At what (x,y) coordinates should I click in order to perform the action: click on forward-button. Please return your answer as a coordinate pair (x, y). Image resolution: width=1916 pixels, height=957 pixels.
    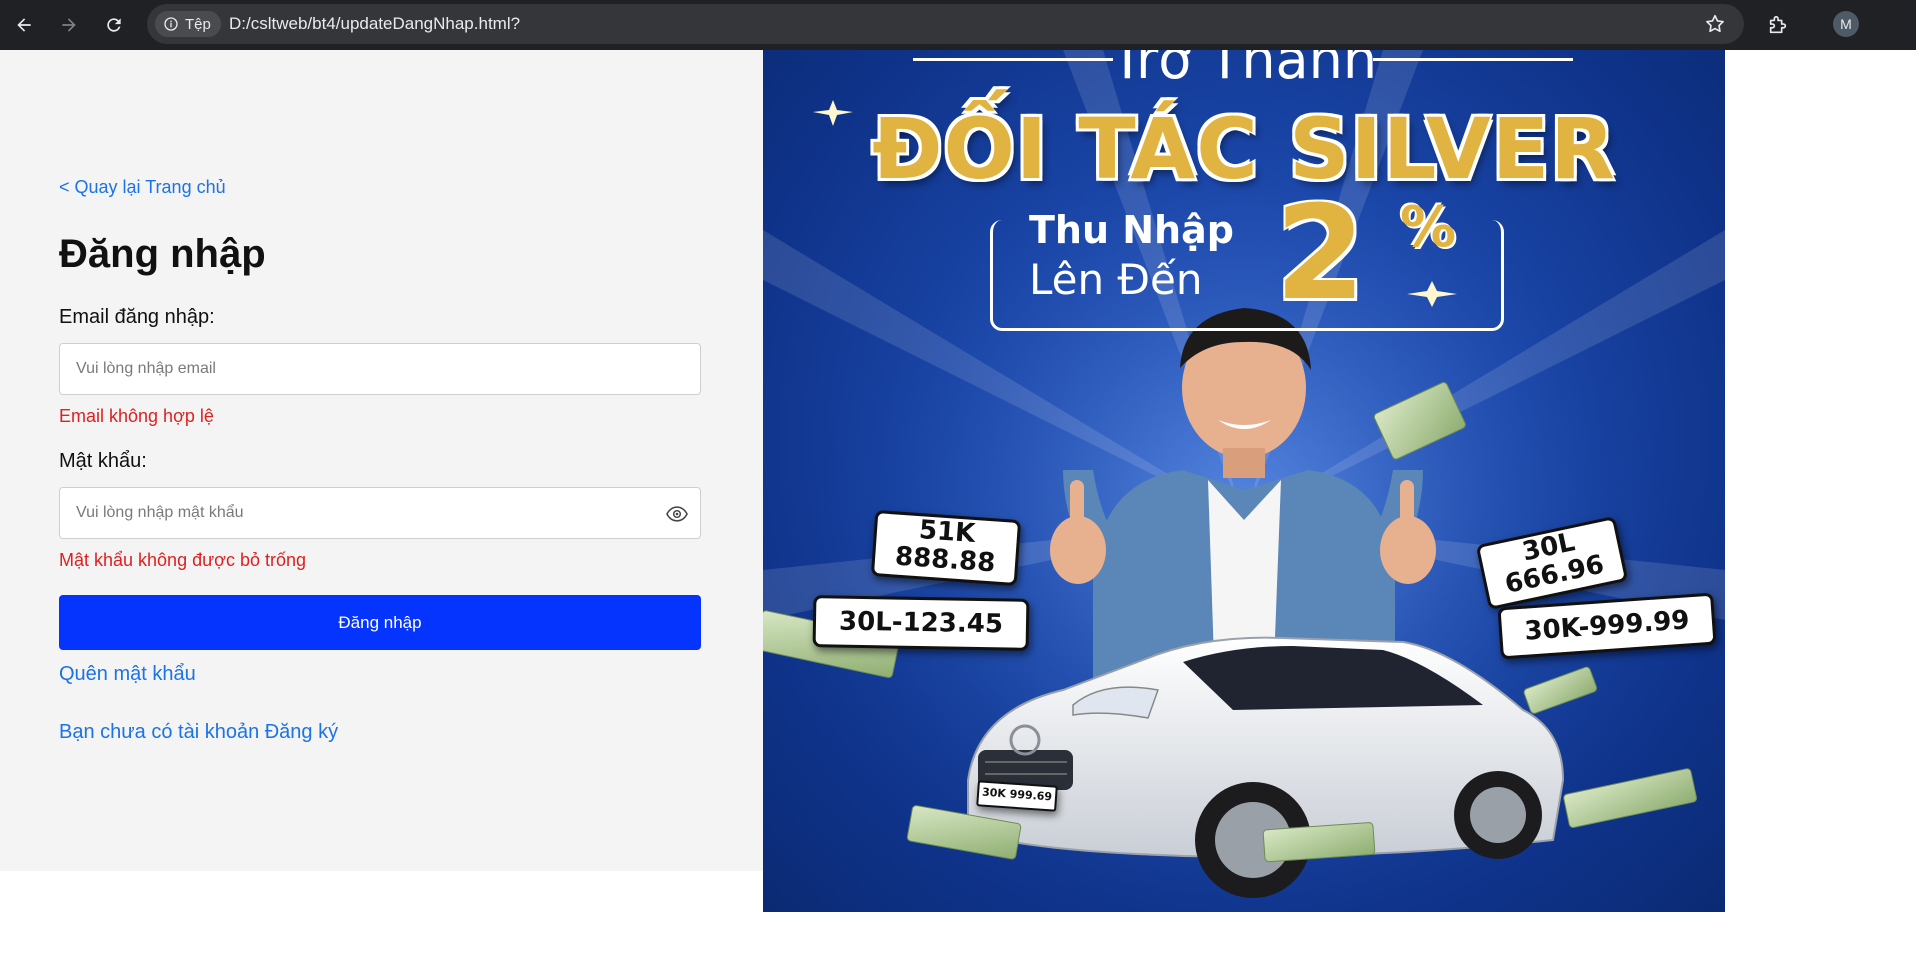
    Looking at the image, I should click on (69, 25).